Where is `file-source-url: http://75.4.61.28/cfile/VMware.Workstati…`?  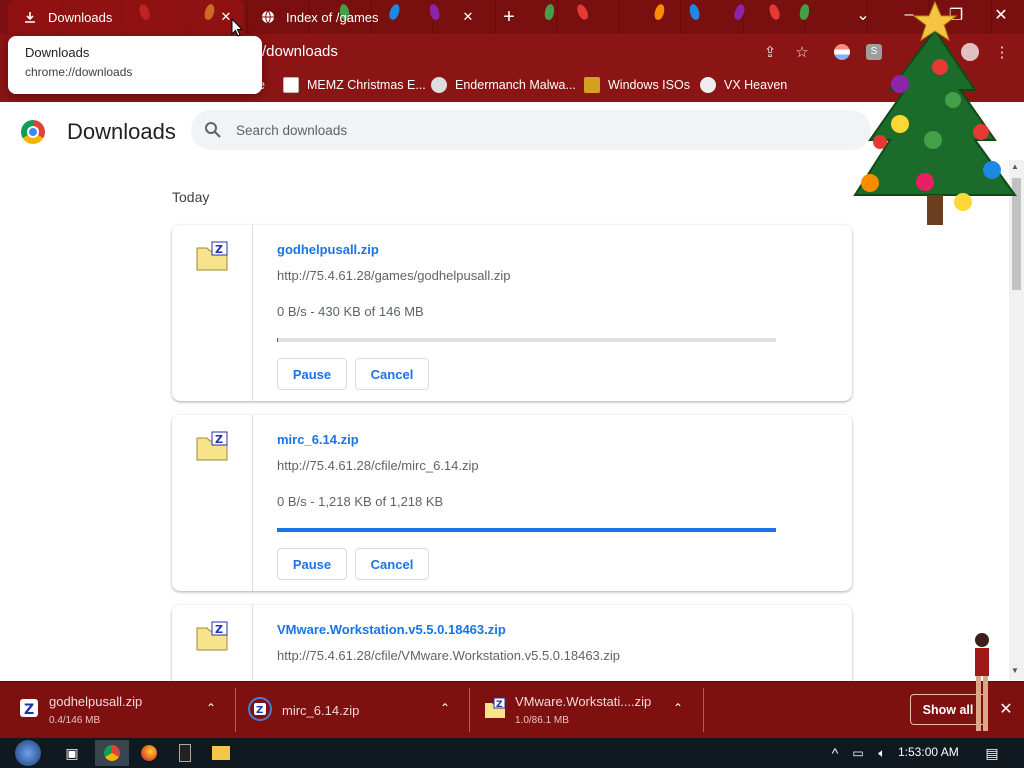 file-source-url: http://75.4.61.28/cfile/VMware.Workstati… is located at coordinates (448, 655).